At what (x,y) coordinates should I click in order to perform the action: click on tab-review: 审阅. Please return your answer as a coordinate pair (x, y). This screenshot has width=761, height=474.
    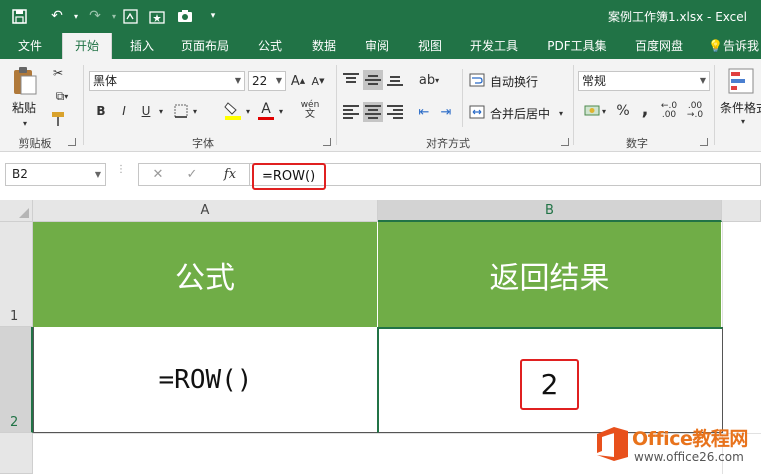
    Looking at the image, I should click on (377, 46).